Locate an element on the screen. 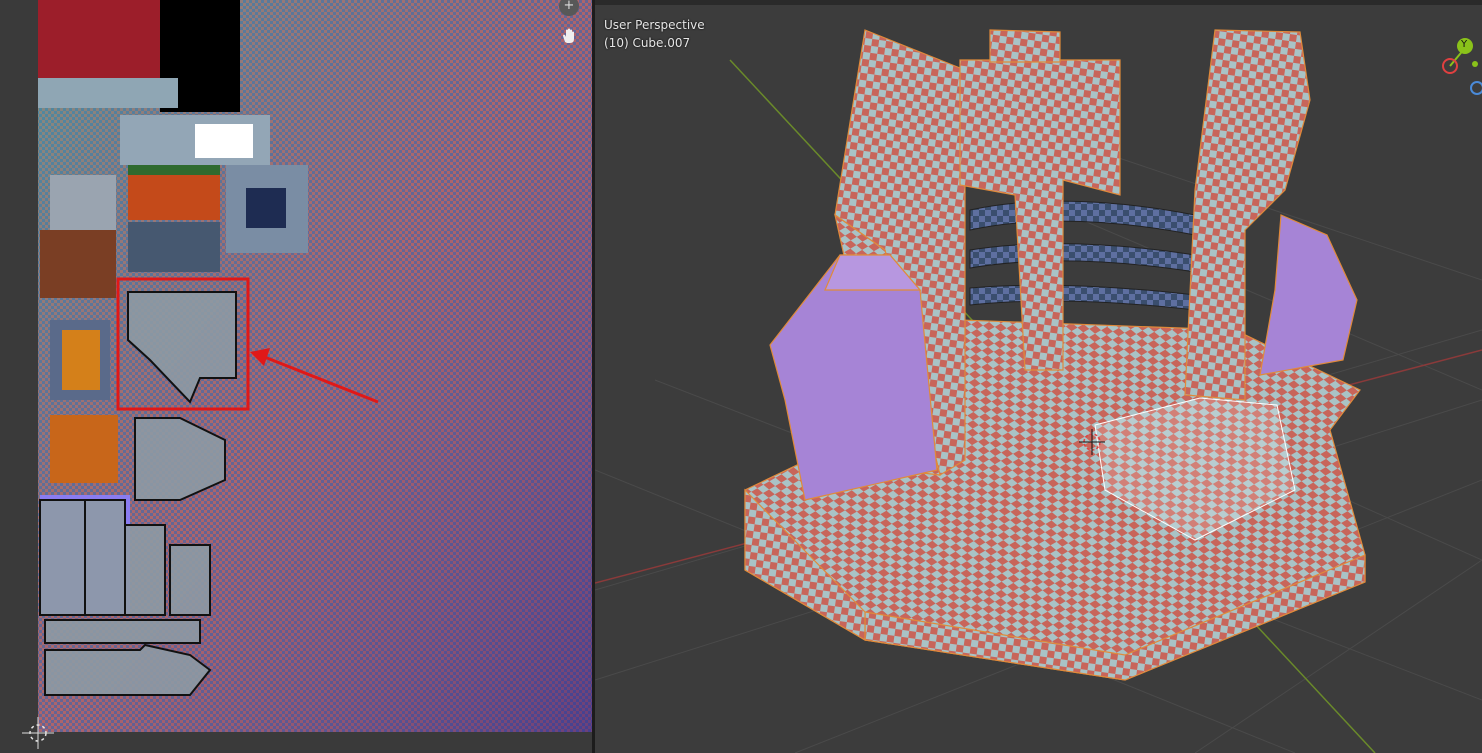 This screenshot has height=753, width=1482. texture-red-brick is located at coordinates (99, 39).